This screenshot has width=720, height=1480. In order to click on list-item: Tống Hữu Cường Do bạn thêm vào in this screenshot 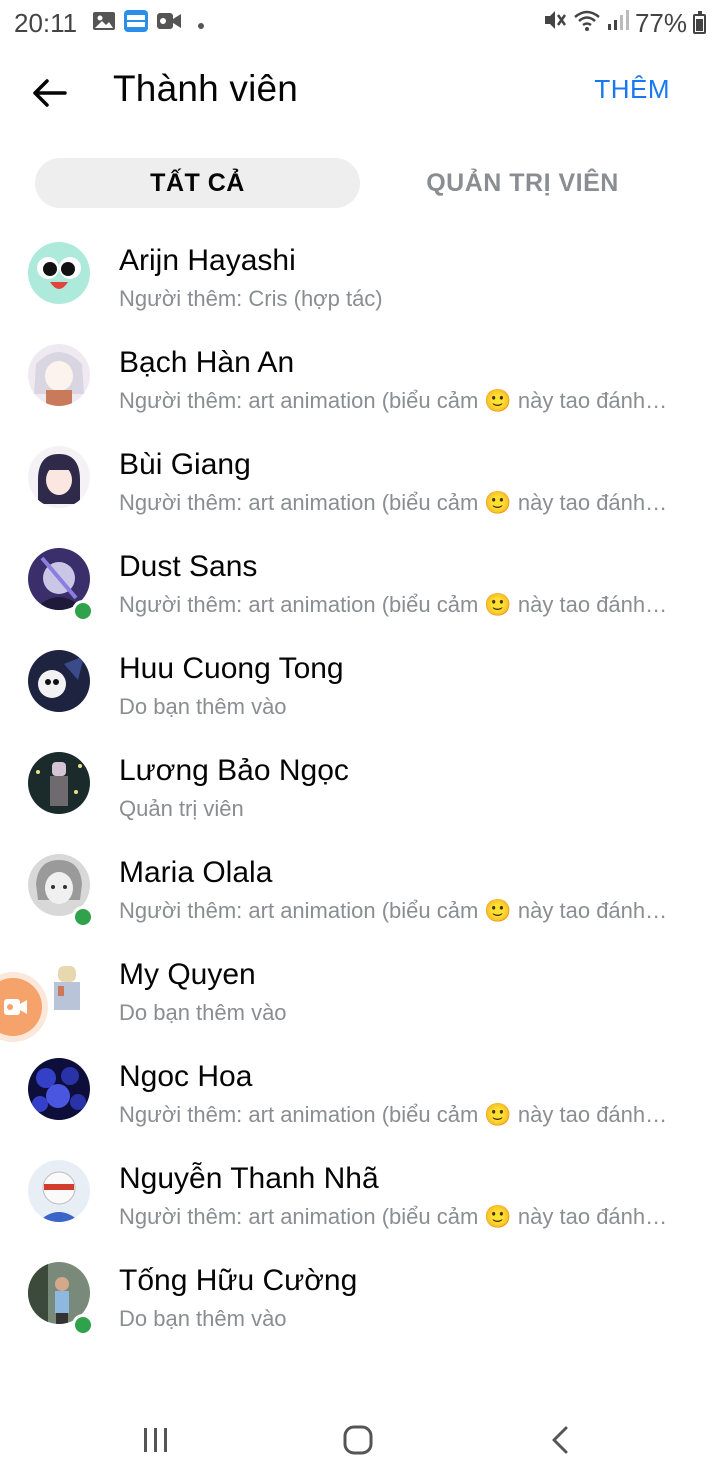, I will do `click(360, 1293)`.